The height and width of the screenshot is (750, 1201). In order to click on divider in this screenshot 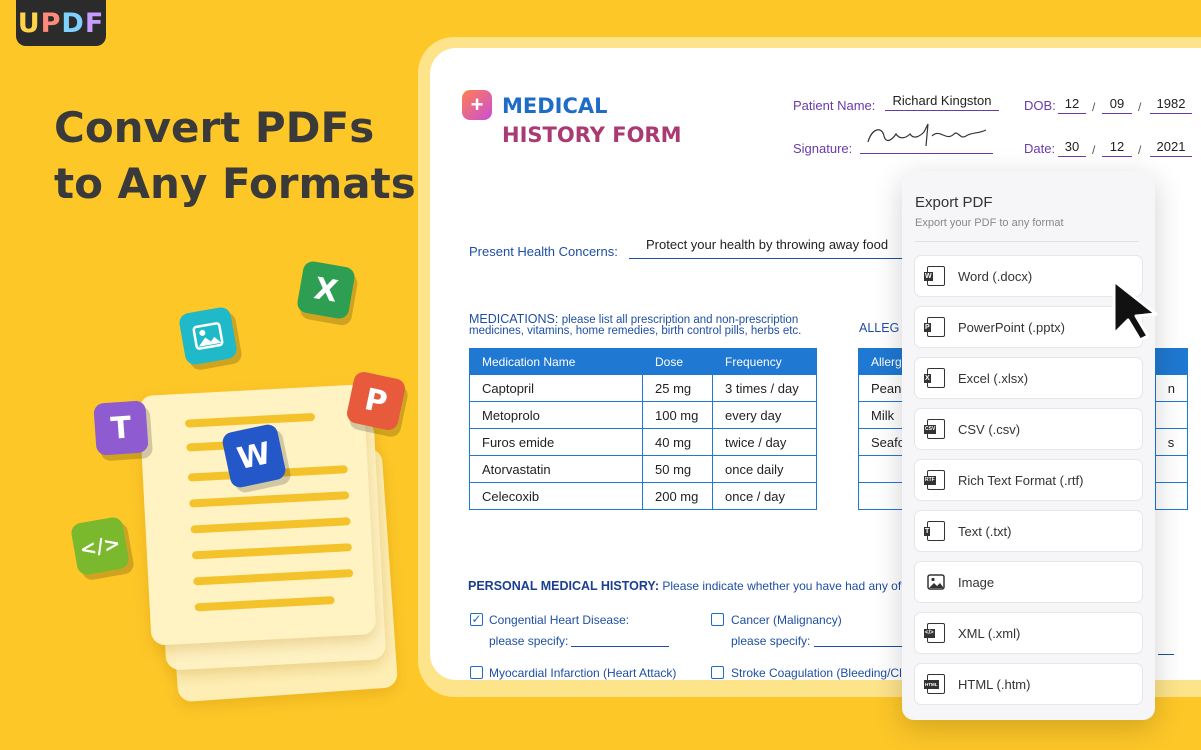, I will do `click(1027, 241)`.